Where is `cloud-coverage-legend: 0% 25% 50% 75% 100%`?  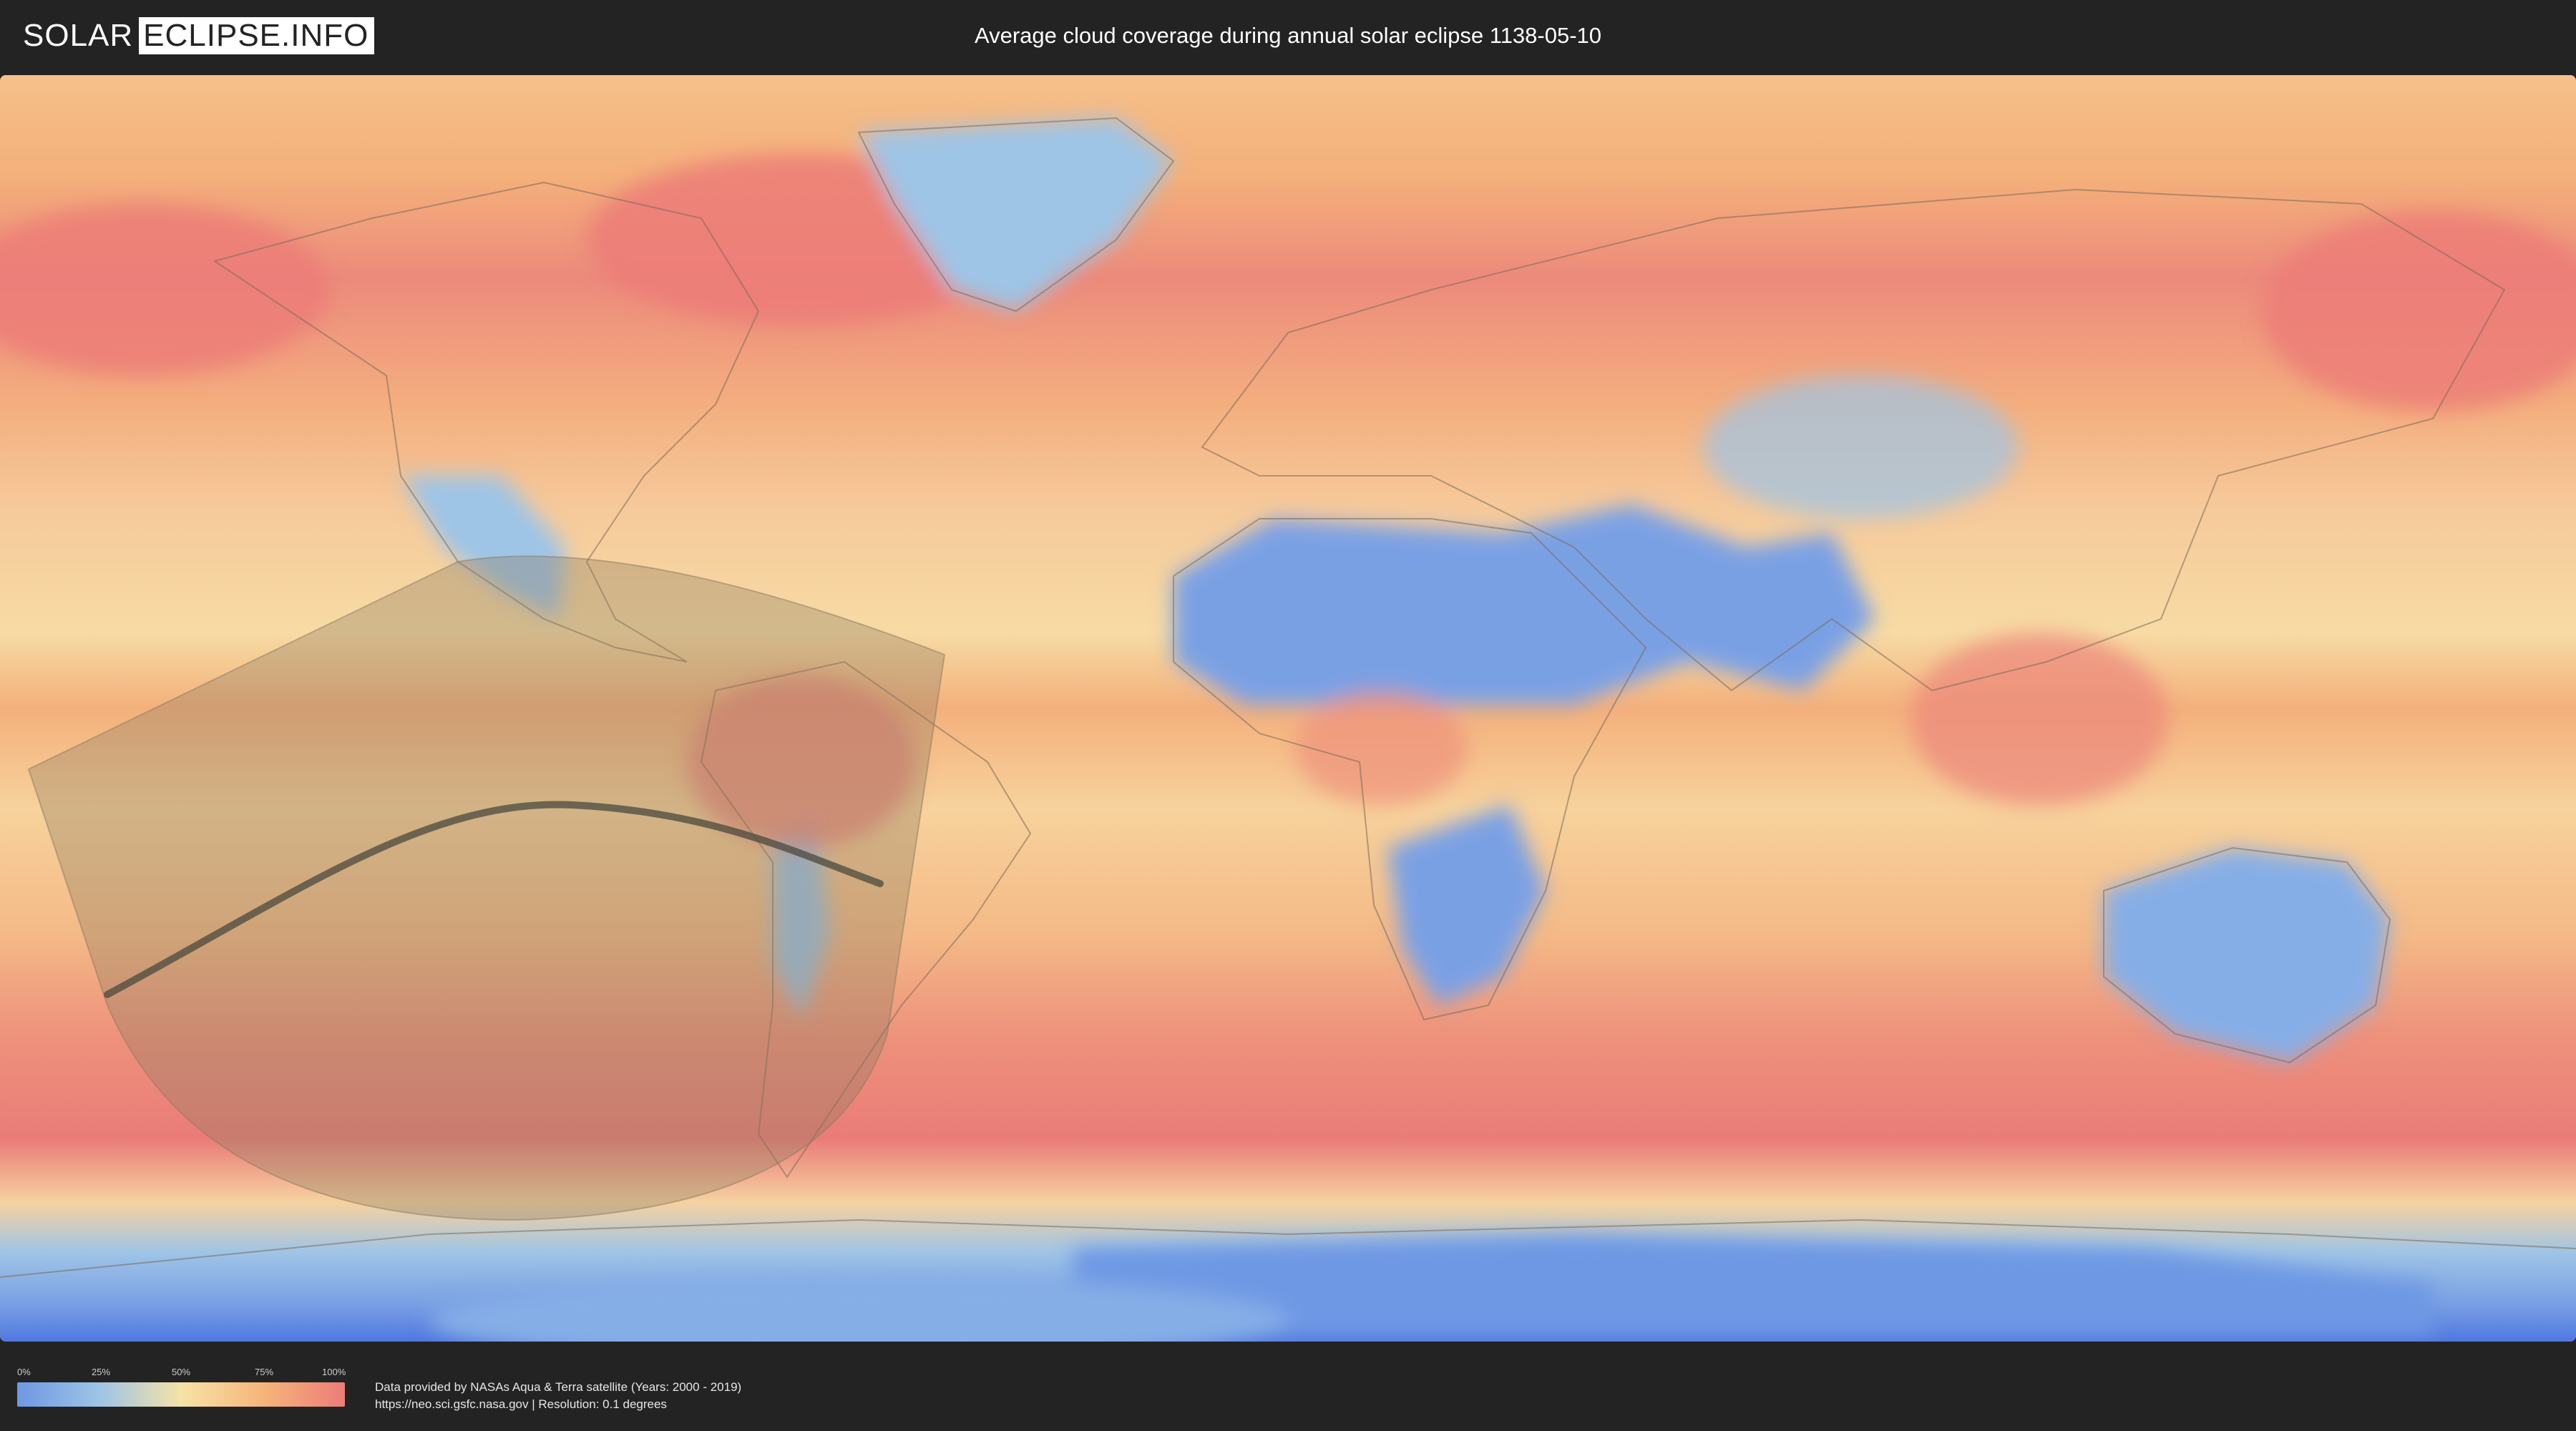 cloud-coverage-legend: 0% 25% 50% 75% 100% is located at coordinates (181, 1387).